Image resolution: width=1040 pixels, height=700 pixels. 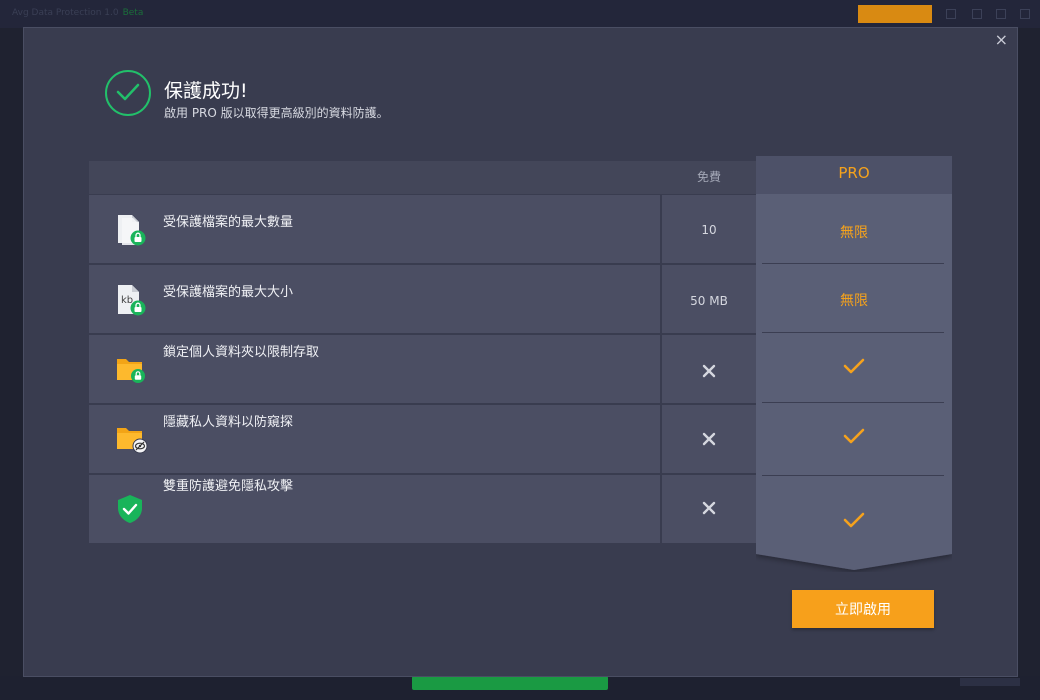 What do you see at coordinates (1001, 40) in the screenshot?
I see `close-button: ×` at bounding box center [1001, 40].